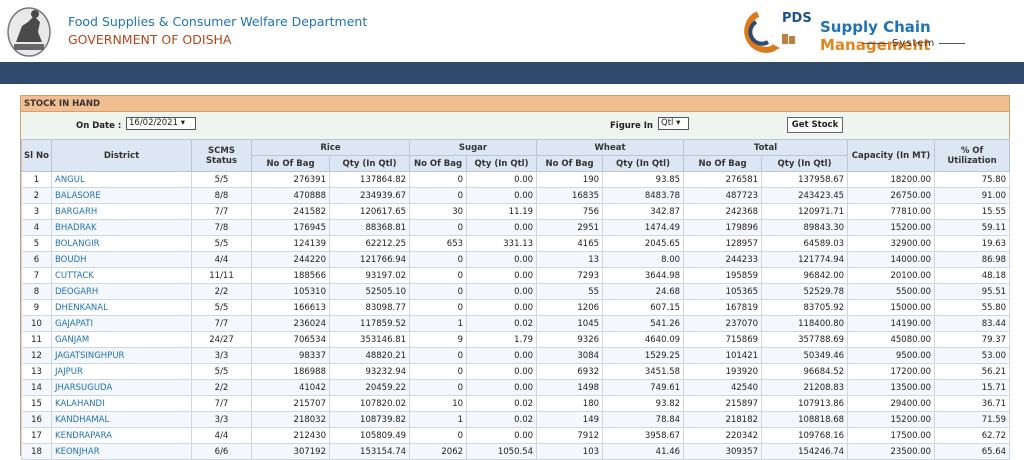 This screenshot has width=1024, height=460. What do you see at coordinates (369, 195) in the screenshot?
I see `cell-rice-qty: 234939.67` at bounding box center [369, 195].